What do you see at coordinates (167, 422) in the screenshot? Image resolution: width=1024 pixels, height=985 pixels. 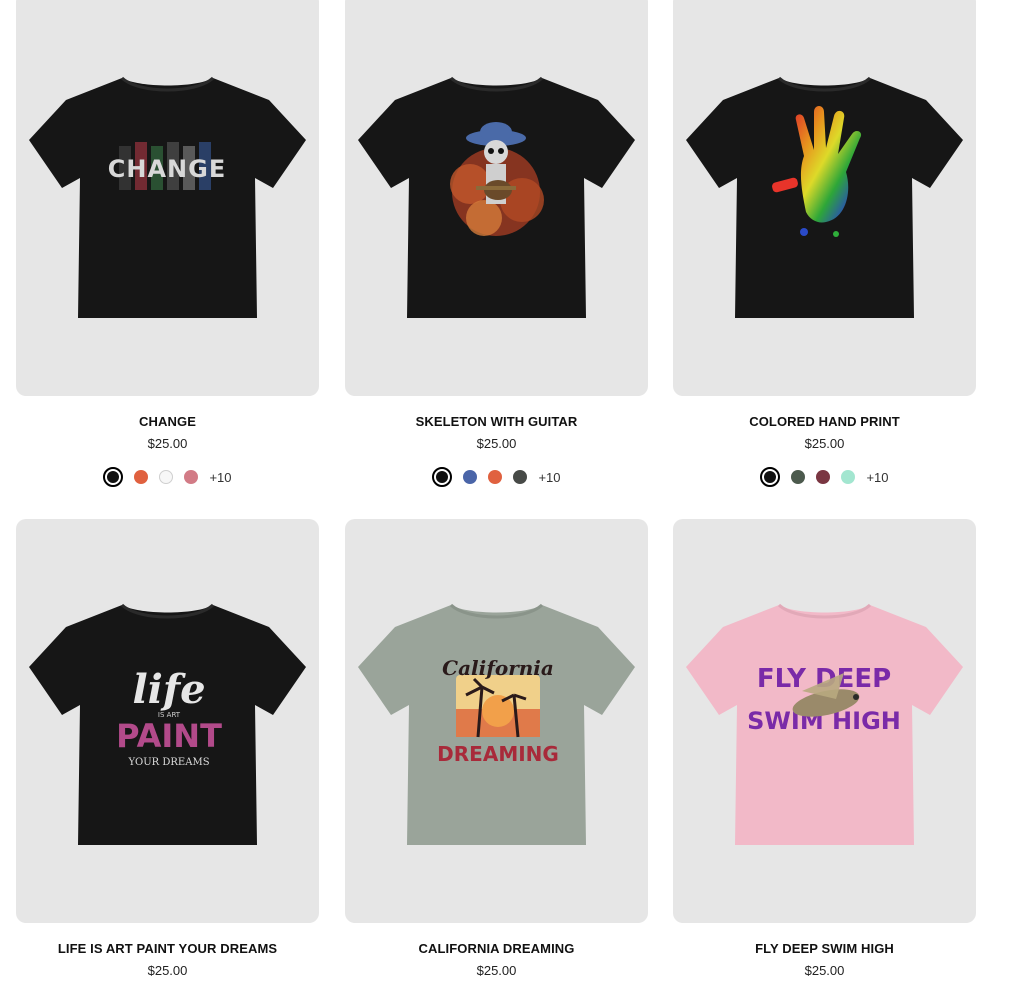 I see `product-title: CHANGE` at bounding box center [167, 422].